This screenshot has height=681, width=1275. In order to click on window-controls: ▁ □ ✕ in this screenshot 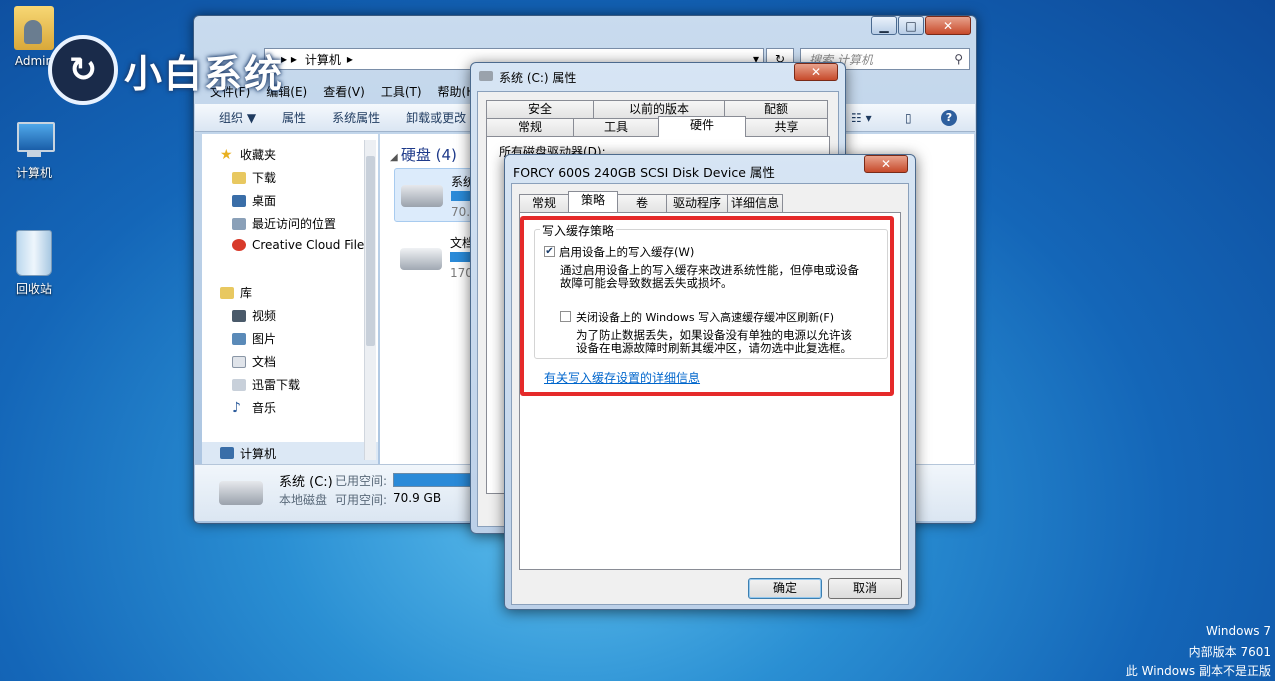, I will do `click(920, 25)`.